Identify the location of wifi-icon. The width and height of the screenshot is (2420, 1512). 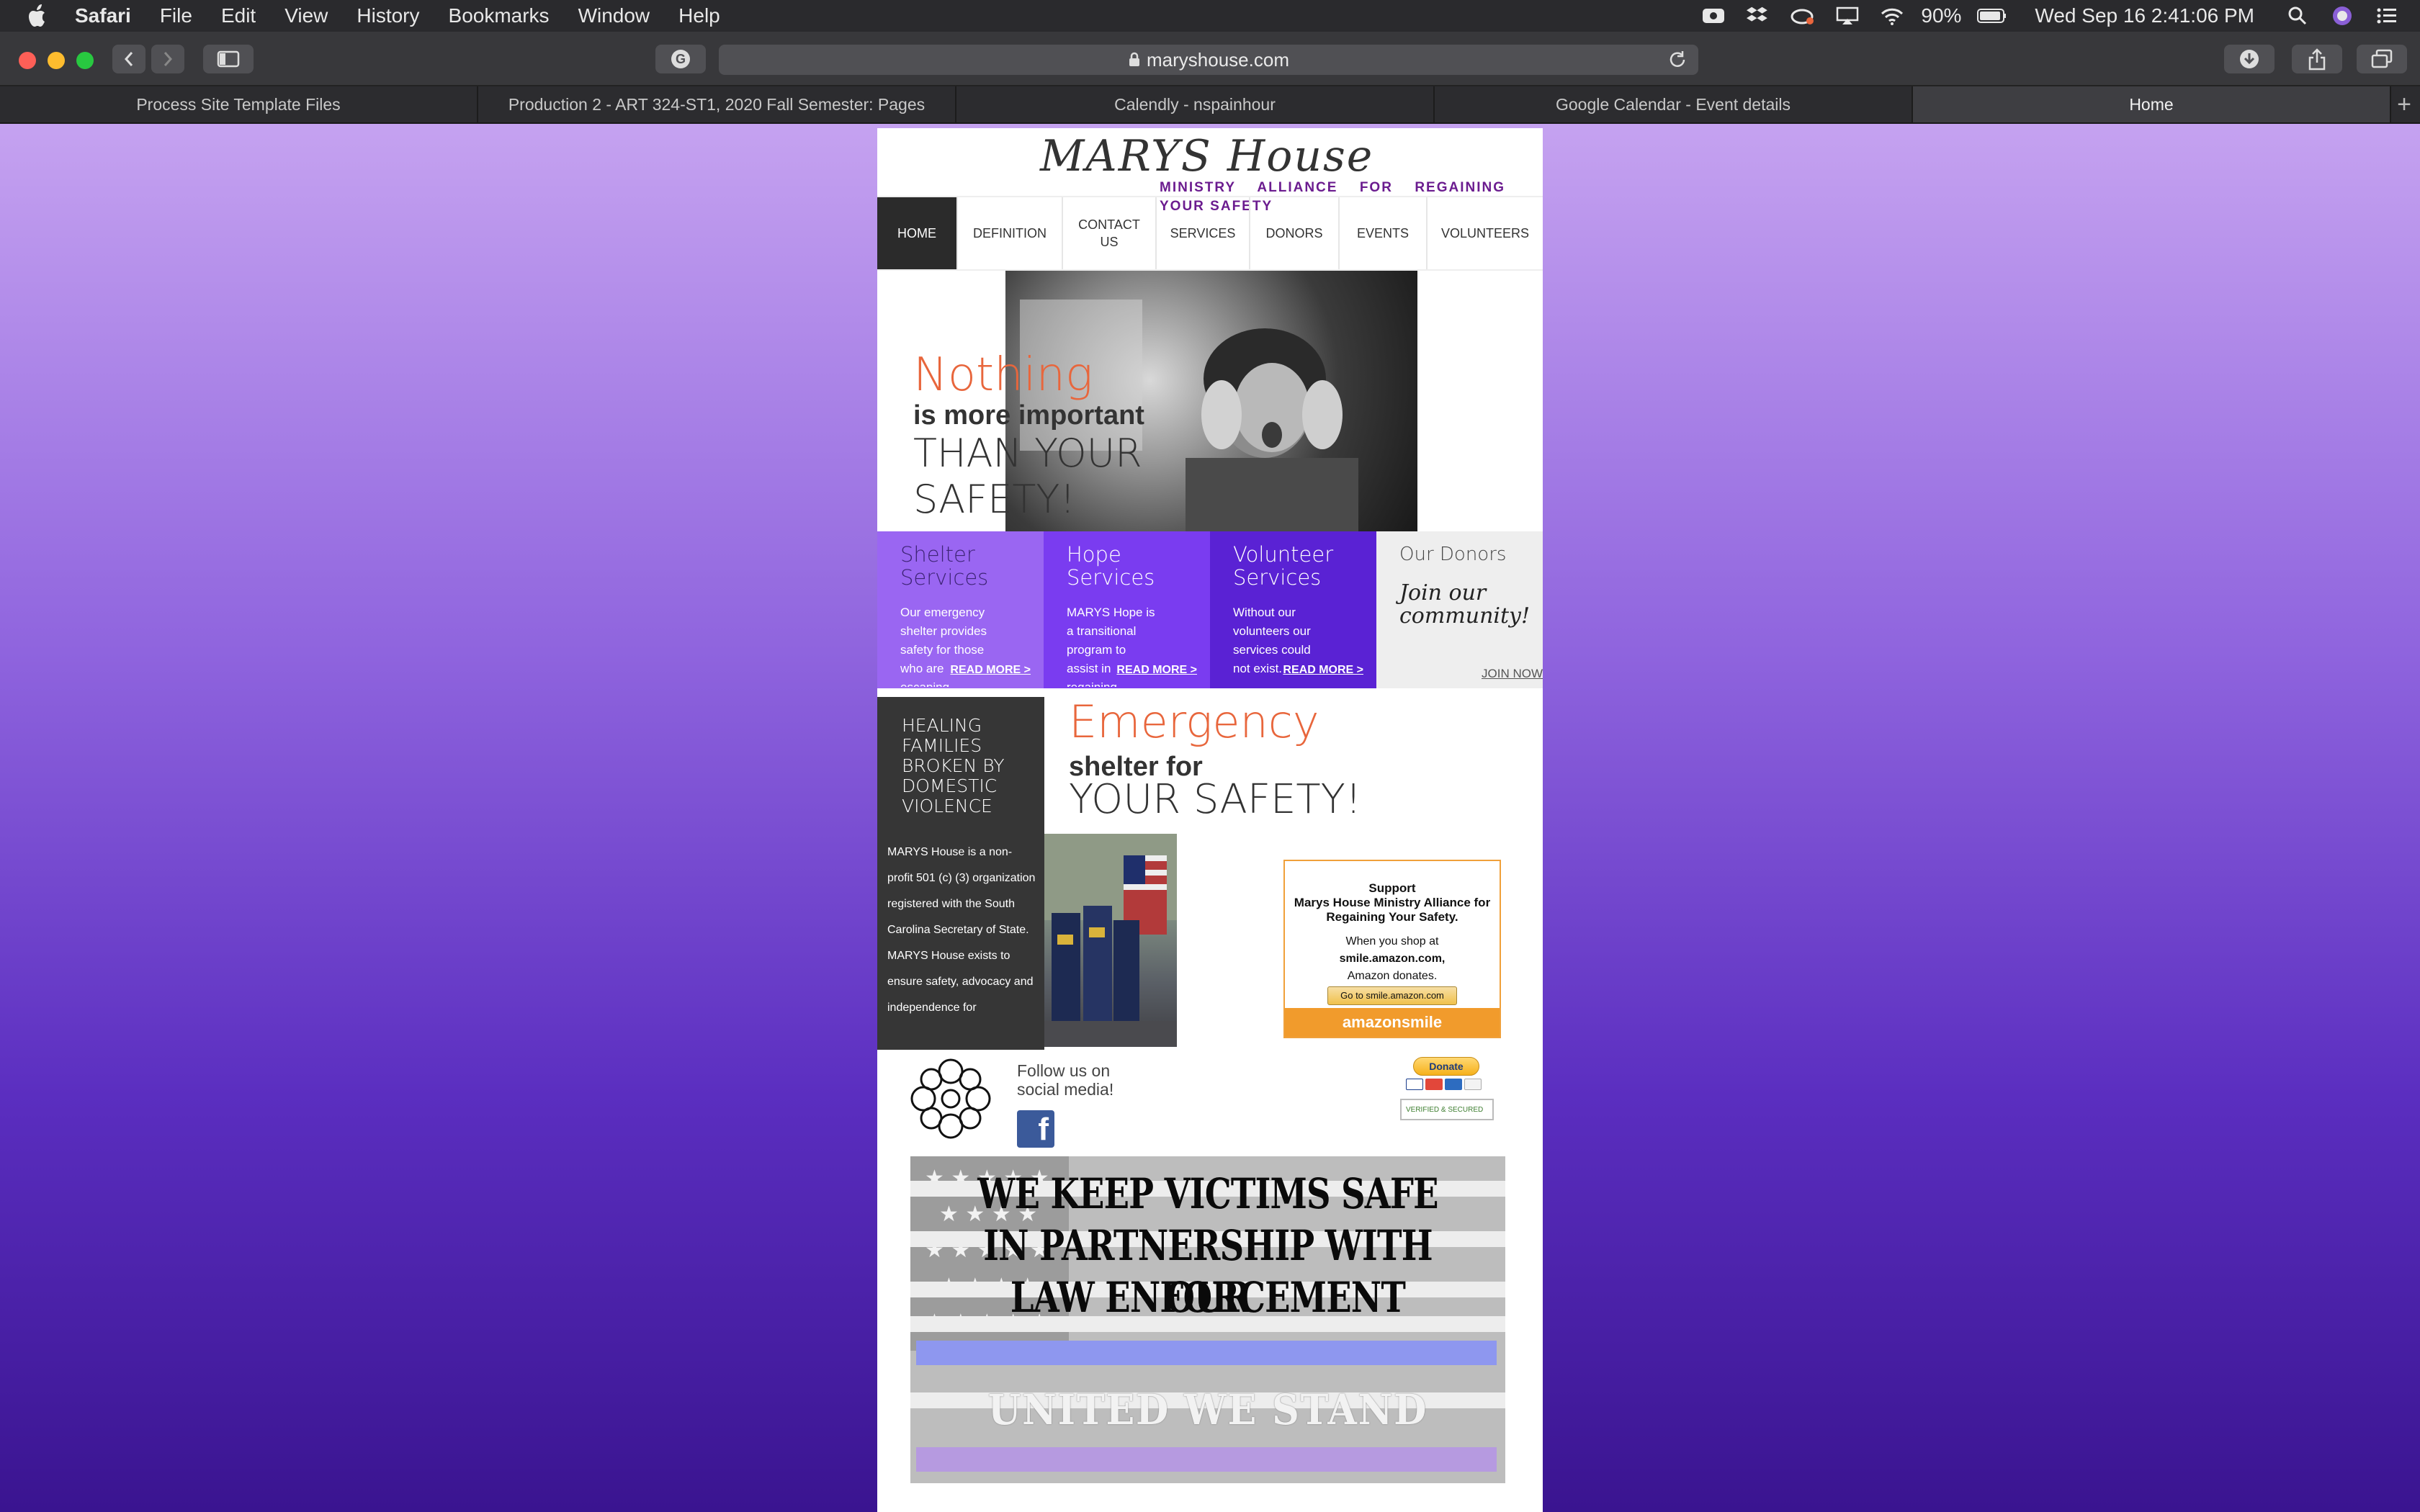
(1892, 16).